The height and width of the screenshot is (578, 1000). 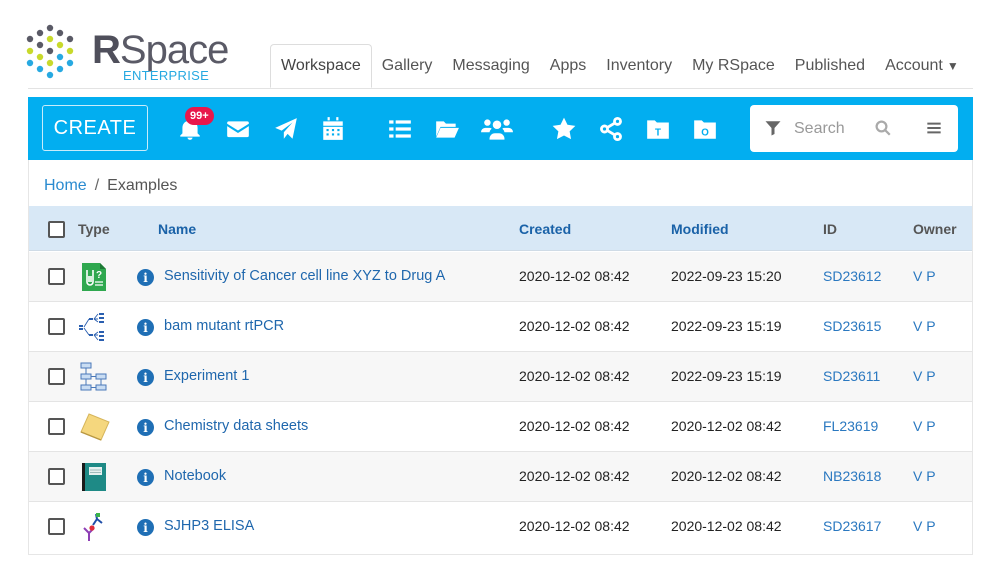 I want to click on search-icon, so click(x=883, y=130).